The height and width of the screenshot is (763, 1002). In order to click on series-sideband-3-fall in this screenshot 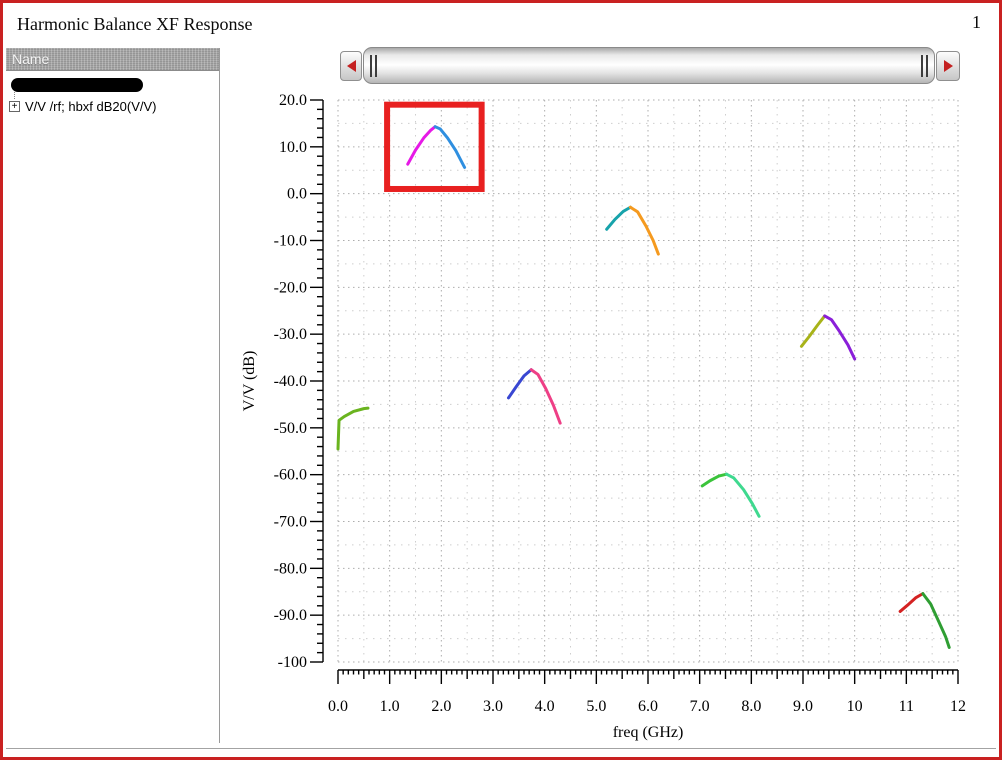, I will do `click(644, 230)`.